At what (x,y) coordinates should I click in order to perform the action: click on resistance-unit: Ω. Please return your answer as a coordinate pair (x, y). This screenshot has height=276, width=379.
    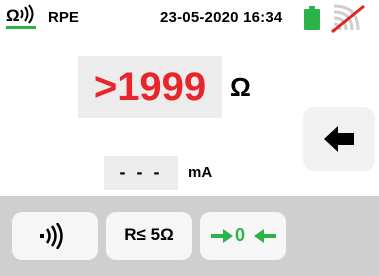
    Looking at the image, I should click on (240, 87).